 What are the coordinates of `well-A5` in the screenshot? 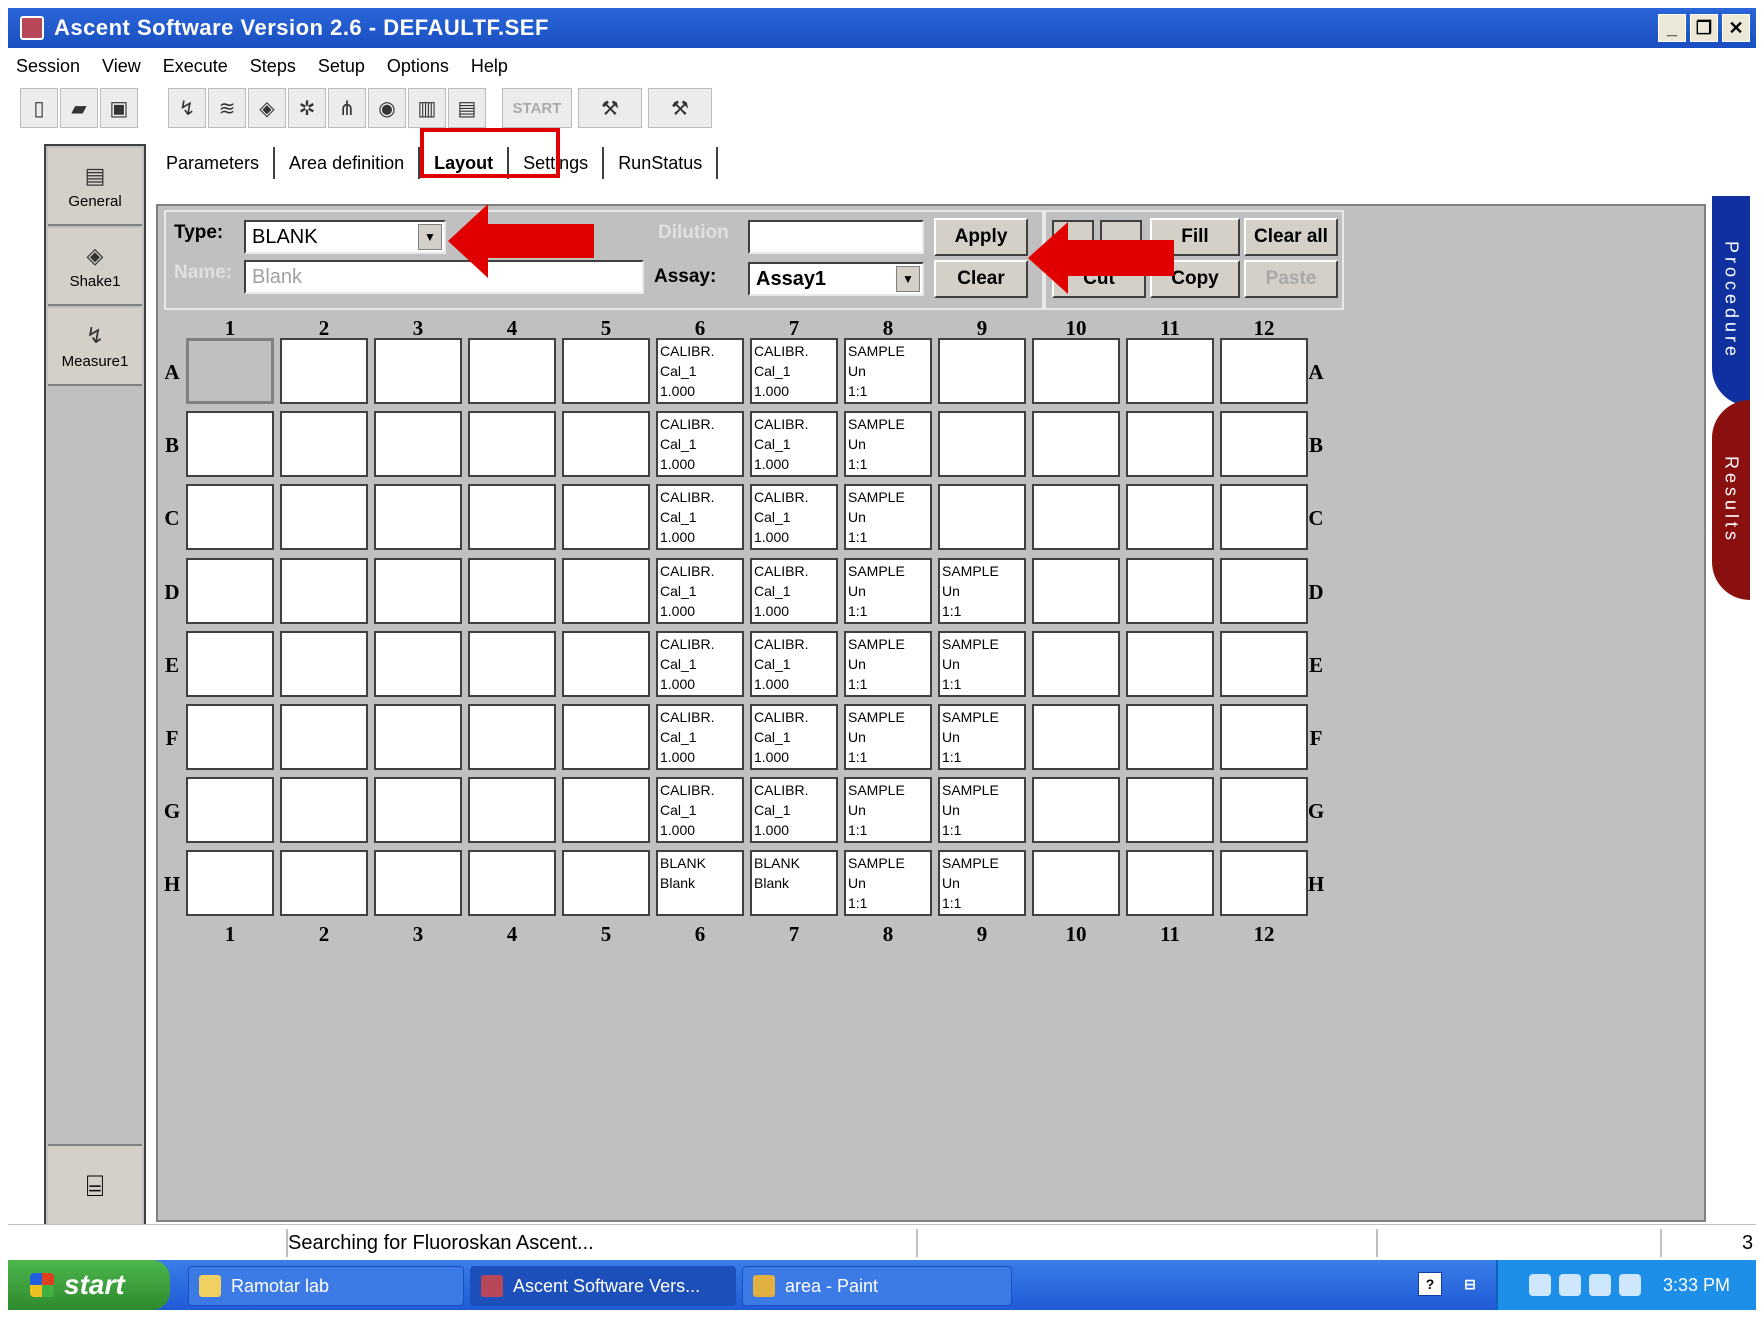 It's located at (606, 371).